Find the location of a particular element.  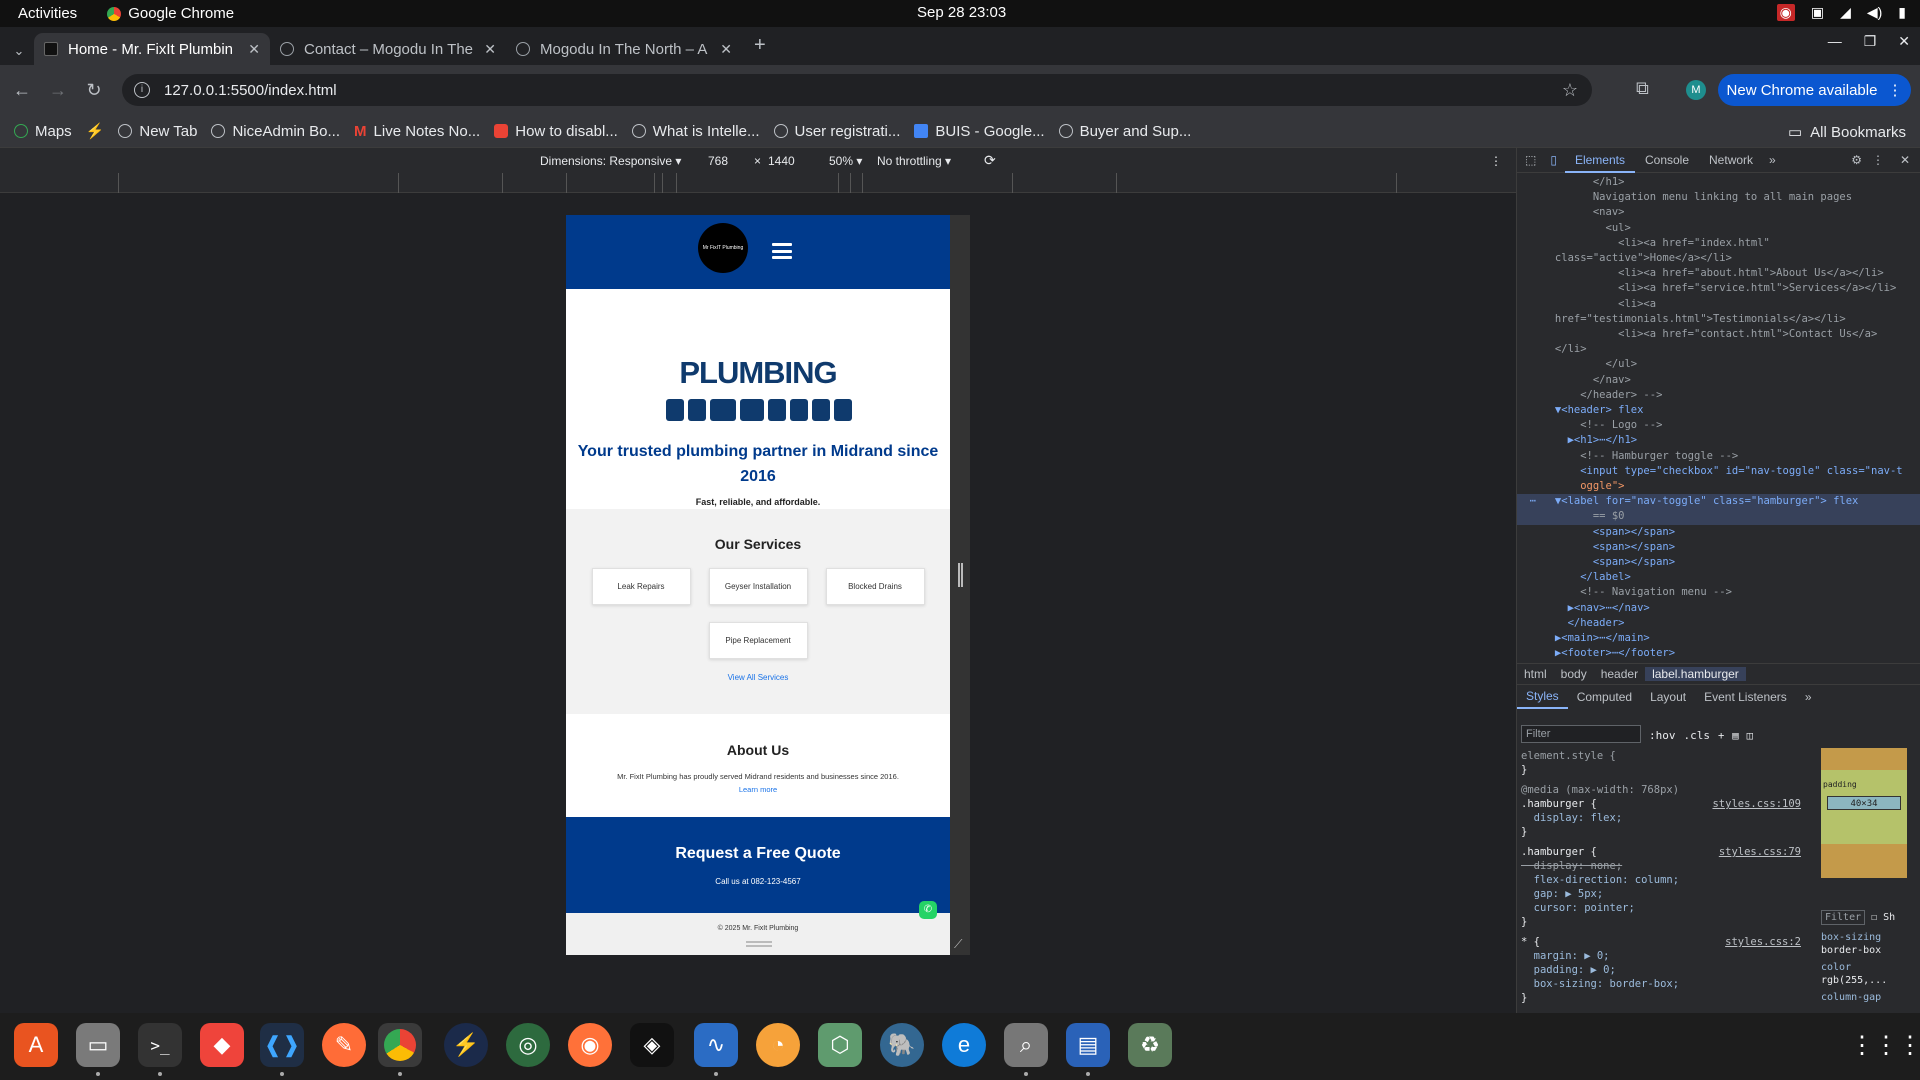

tab-layout: Layout is located at coordinates (1668, 697).